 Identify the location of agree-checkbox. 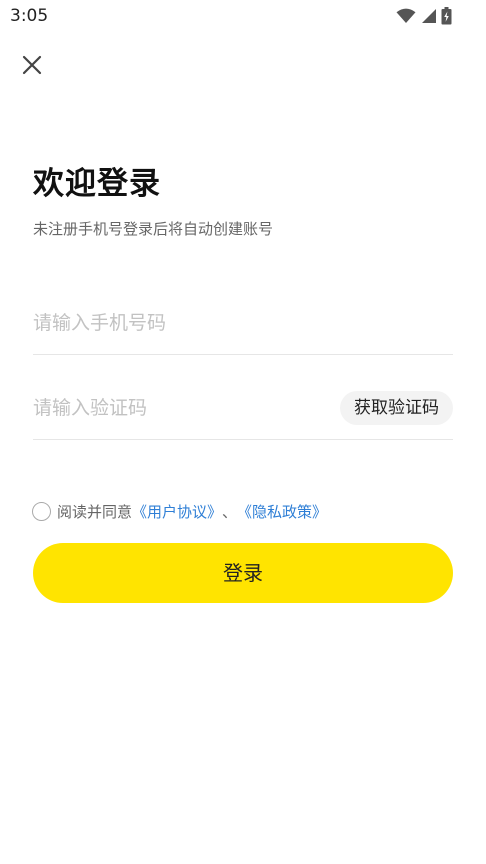
(41, 511).